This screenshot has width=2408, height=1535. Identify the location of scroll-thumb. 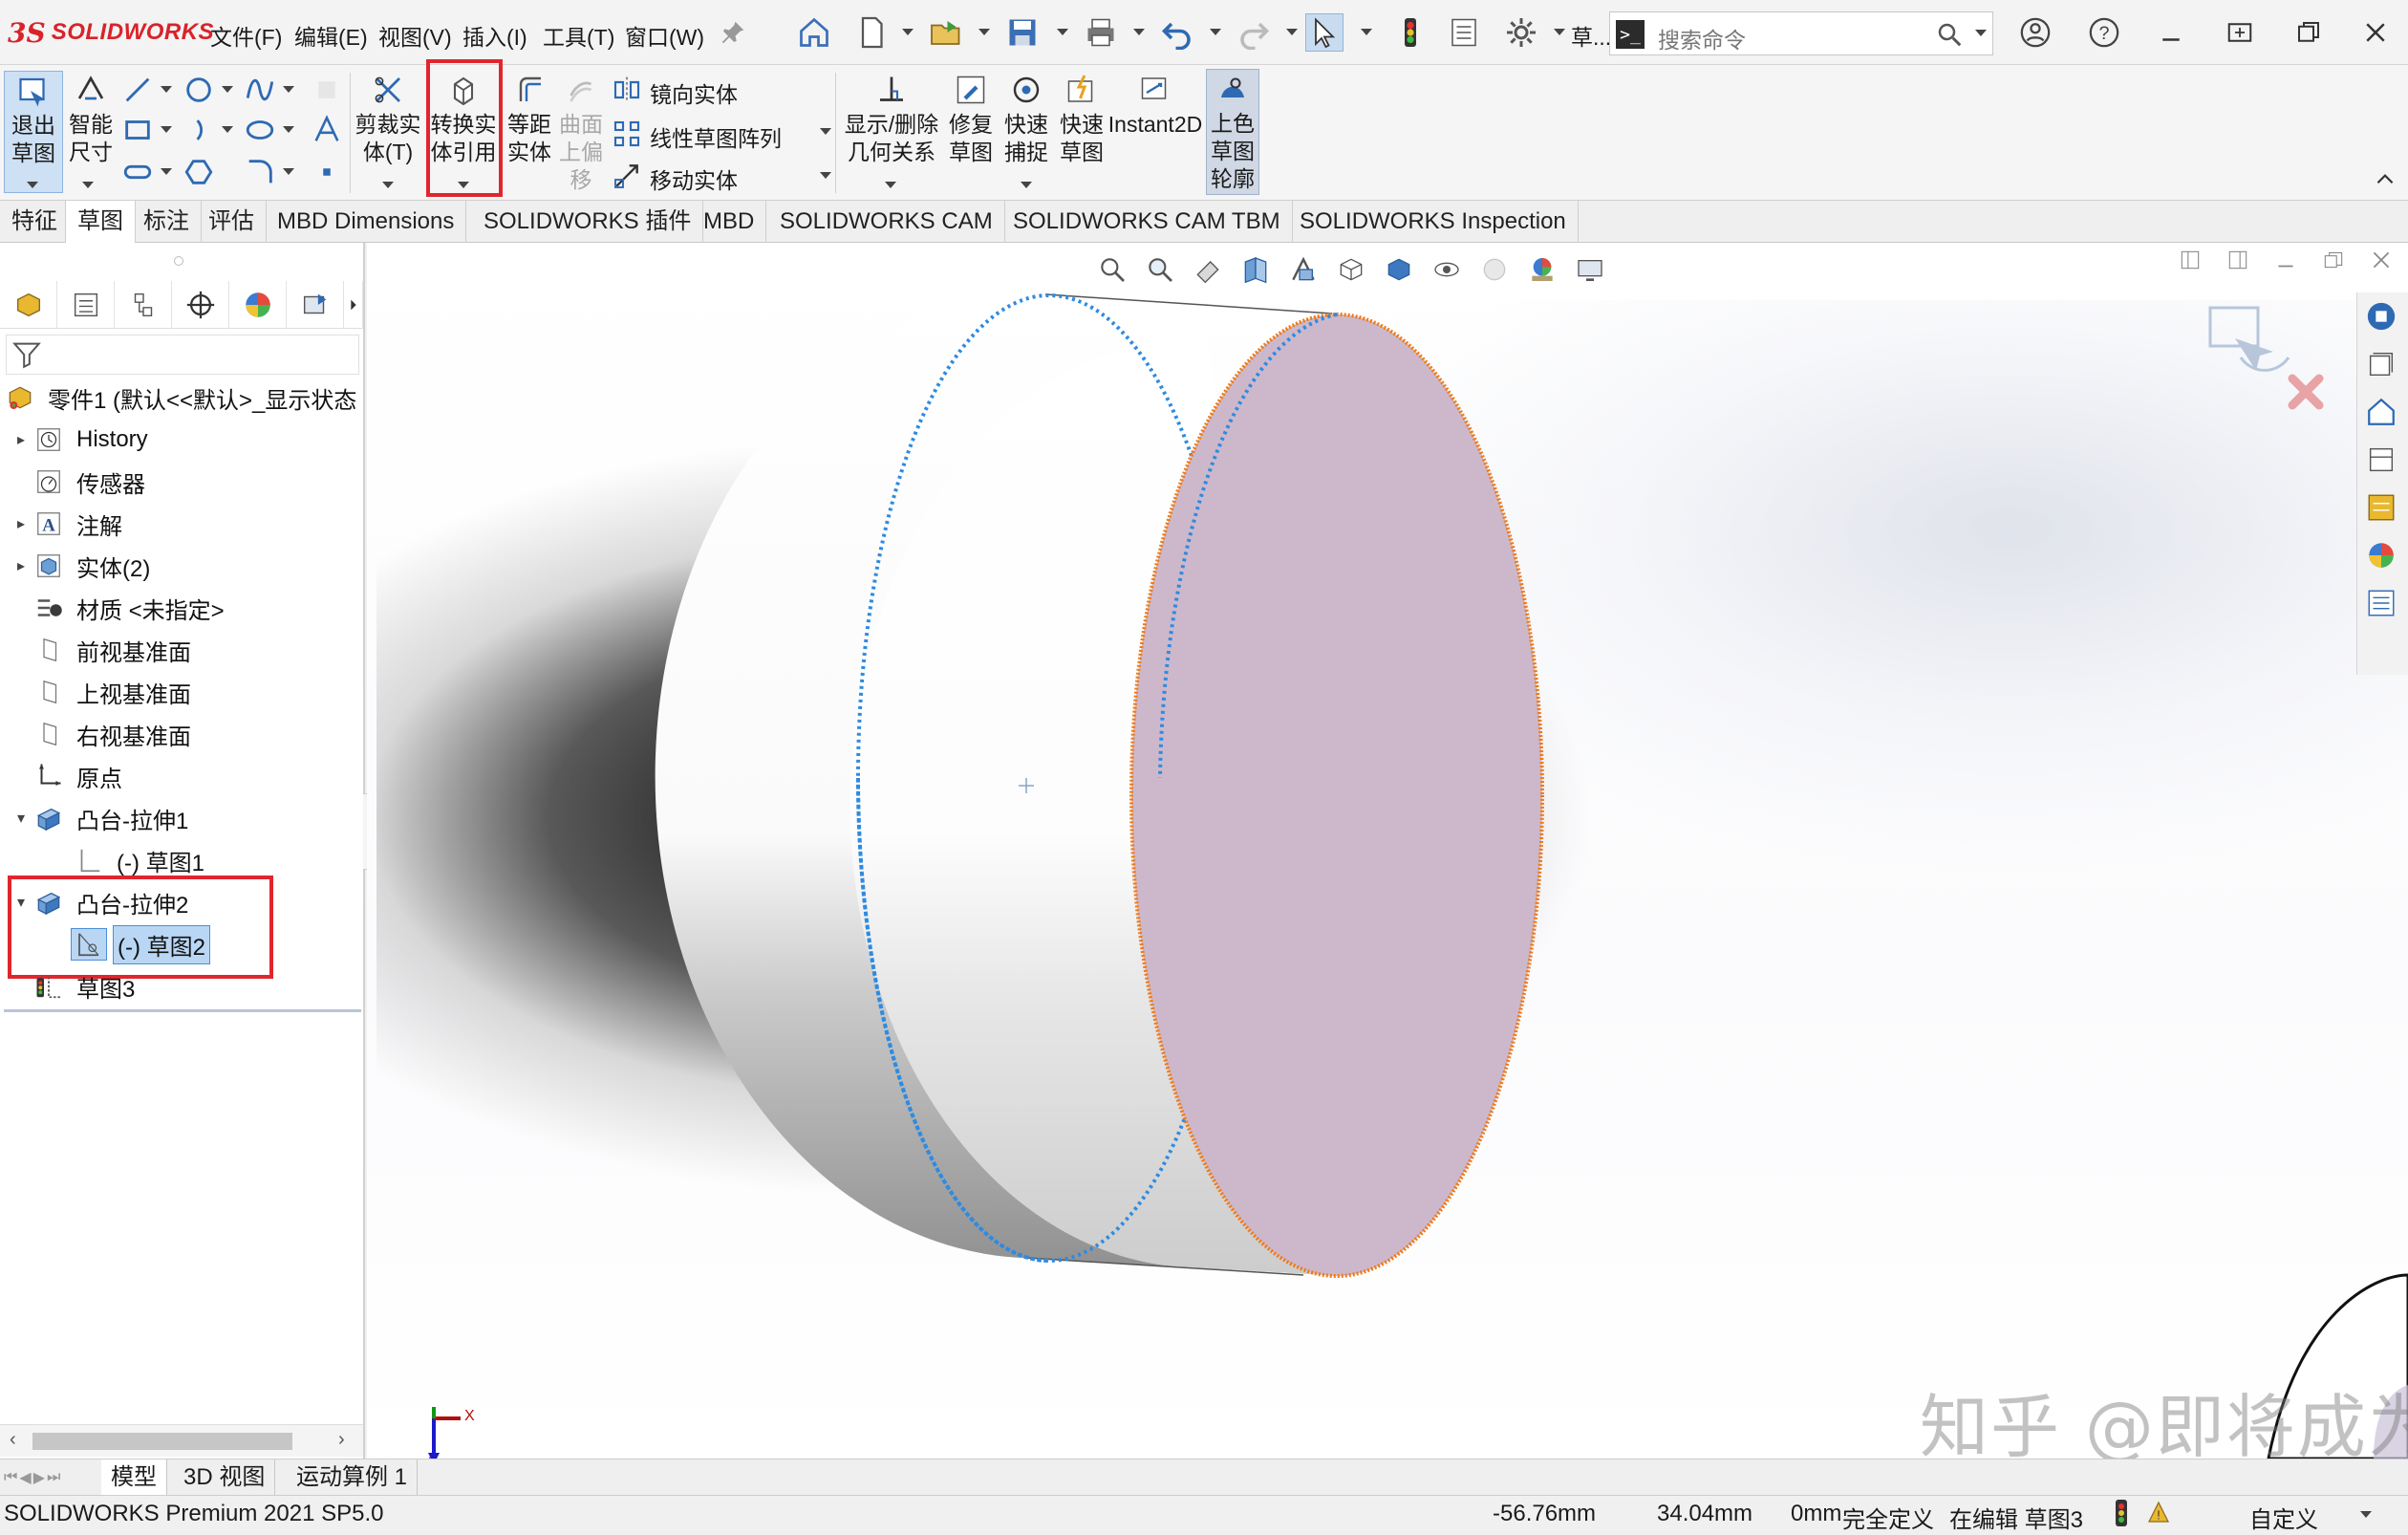
(162, 1442).